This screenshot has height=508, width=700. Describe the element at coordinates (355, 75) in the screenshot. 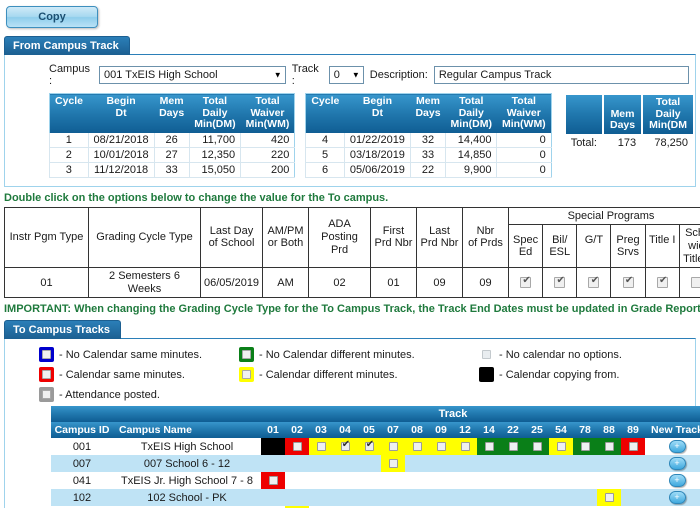

I see `chevron-down-icon: ▼` at that location.